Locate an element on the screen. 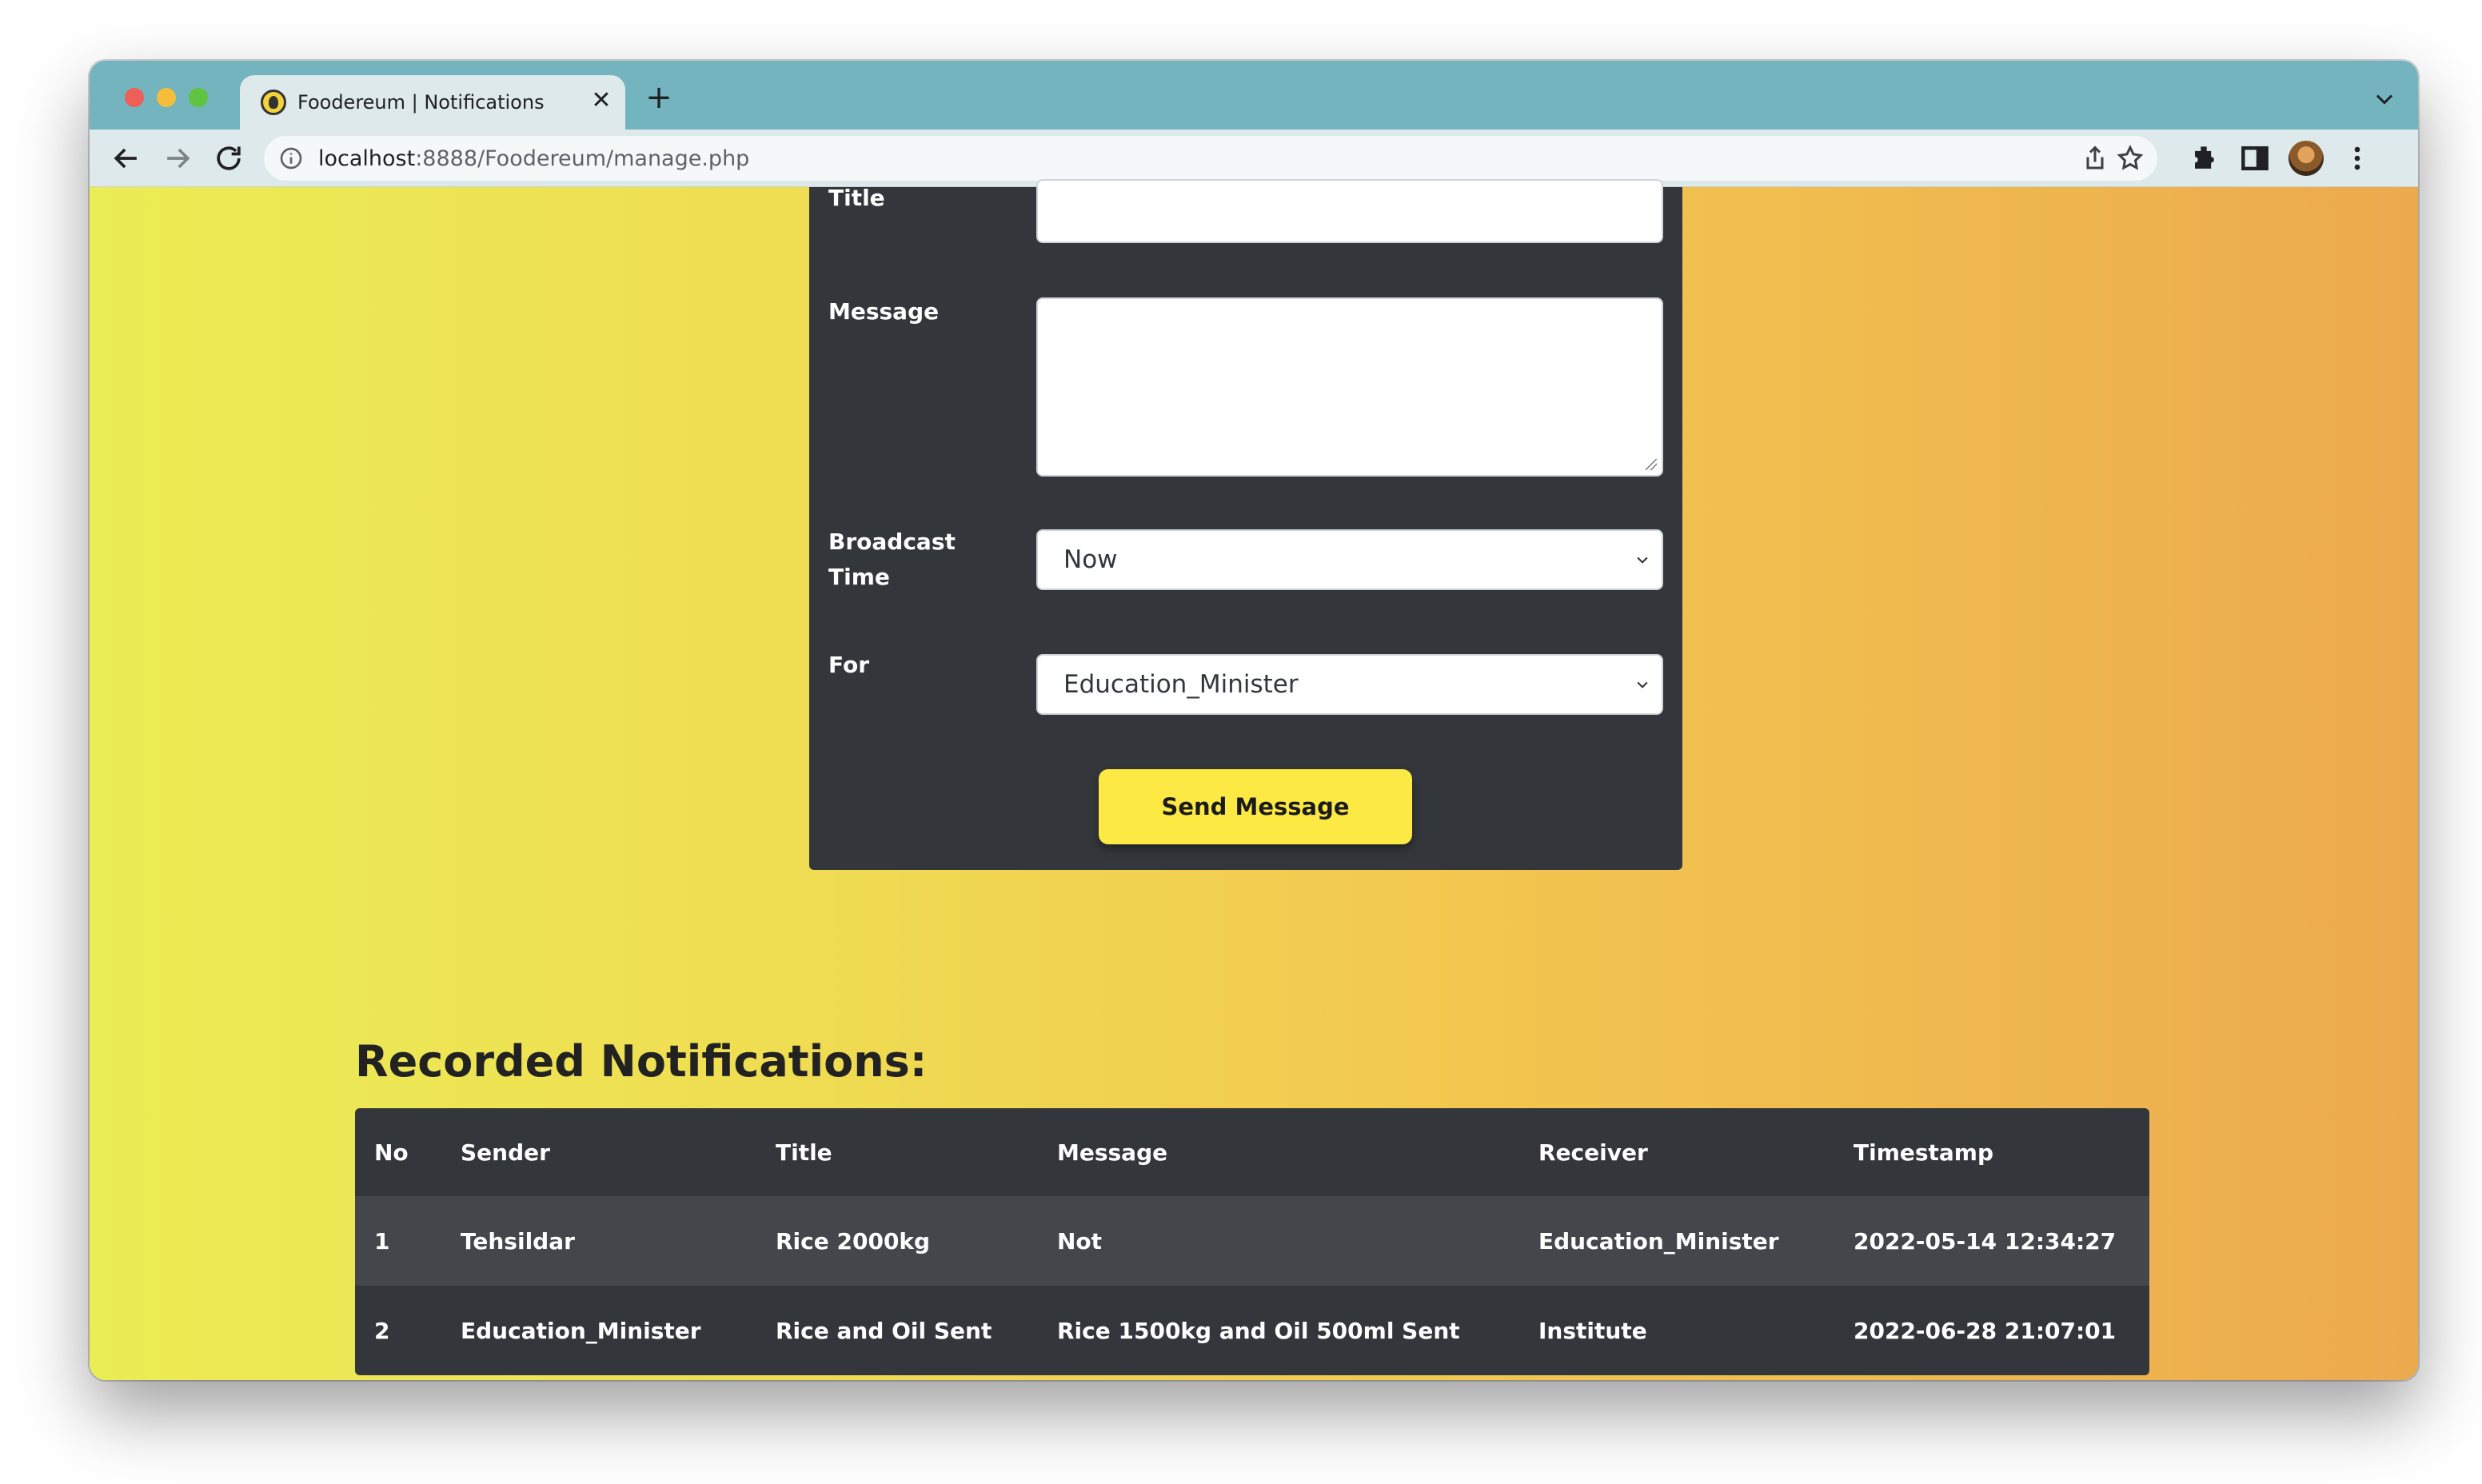  column-header-title: Title is located at coordinates (804, 1152).